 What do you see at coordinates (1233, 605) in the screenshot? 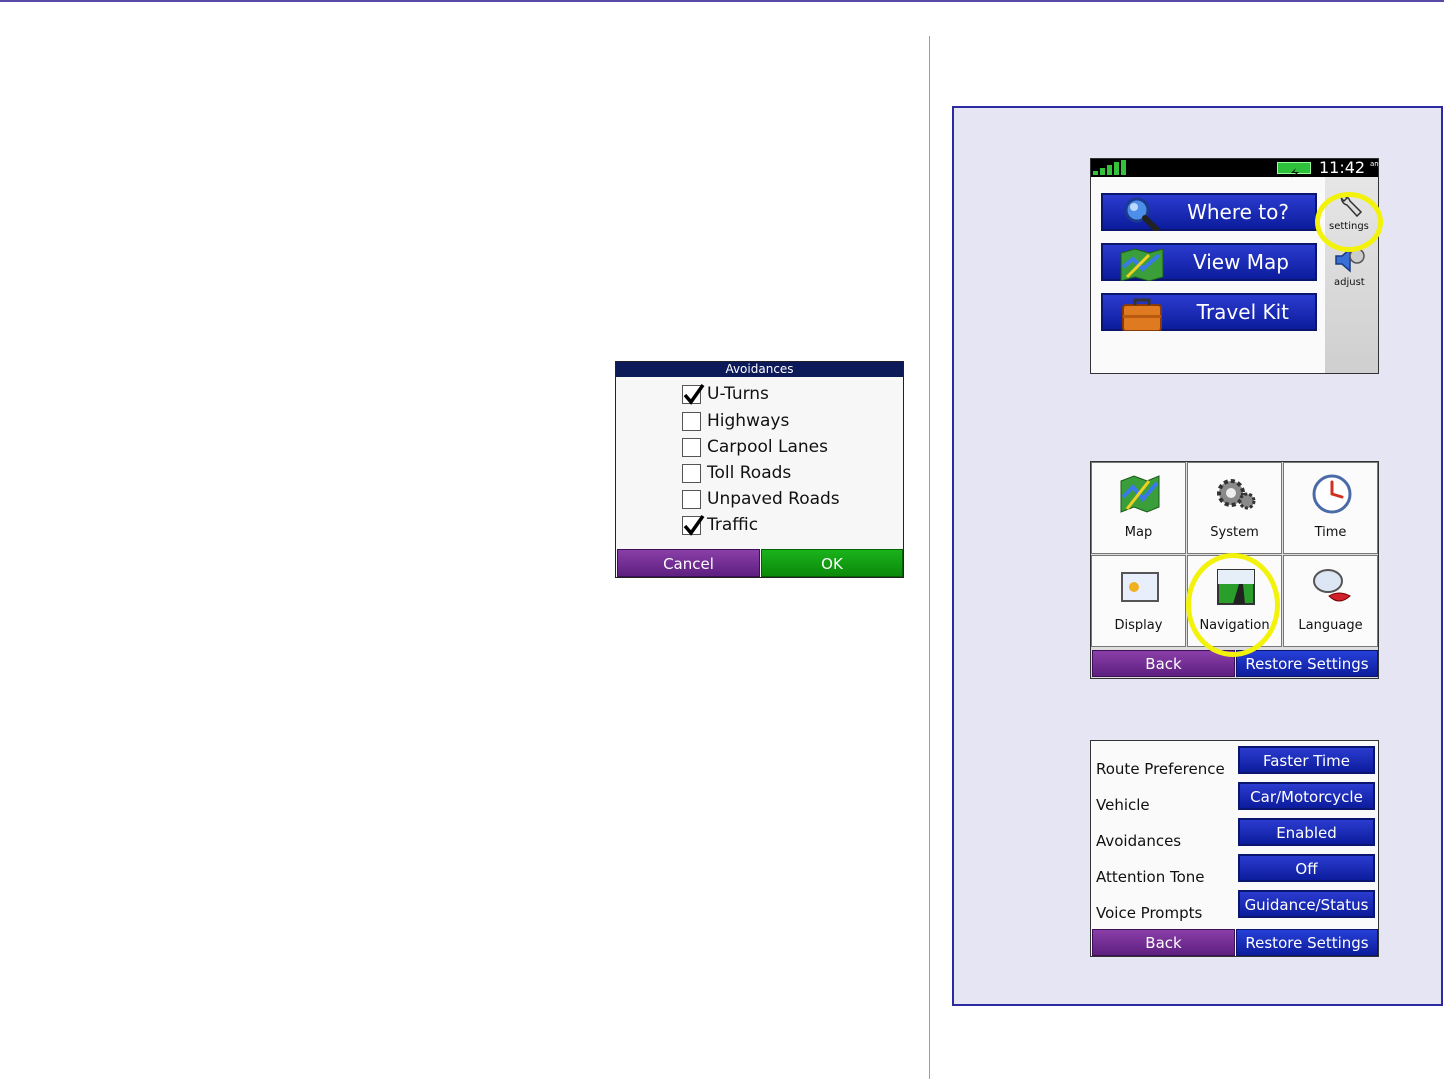
I see `highlight-ring-navigation` at bounding box center [1233, 605].